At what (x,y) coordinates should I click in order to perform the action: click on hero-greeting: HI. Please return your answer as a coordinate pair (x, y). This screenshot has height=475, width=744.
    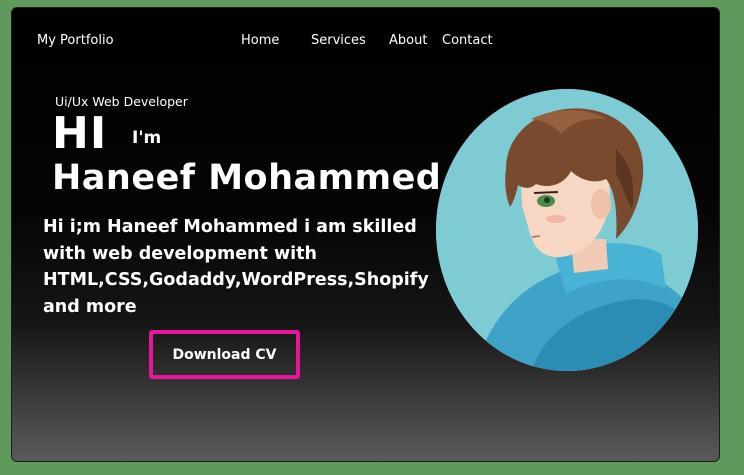
    Looking at the image, I should click on (80, 133).